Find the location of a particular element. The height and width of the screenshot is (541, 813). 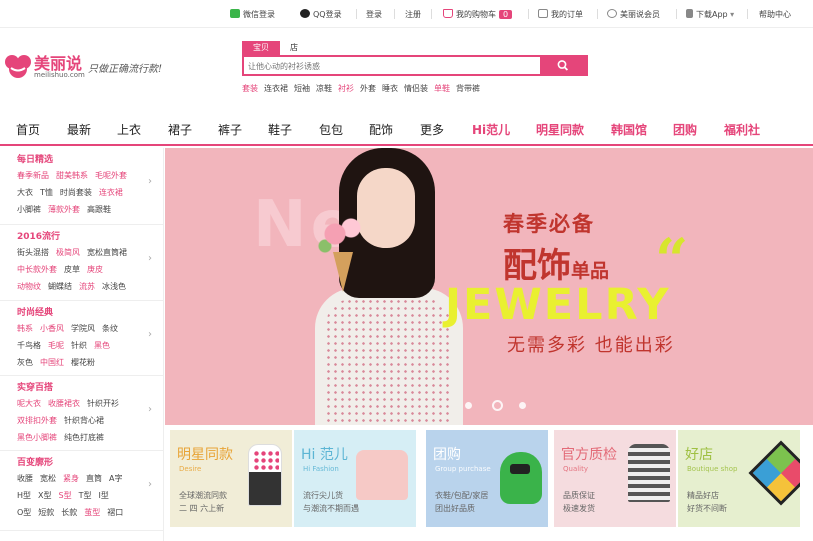

sidebar-category-link: 庚皮 is located at coordinates (95, 269).